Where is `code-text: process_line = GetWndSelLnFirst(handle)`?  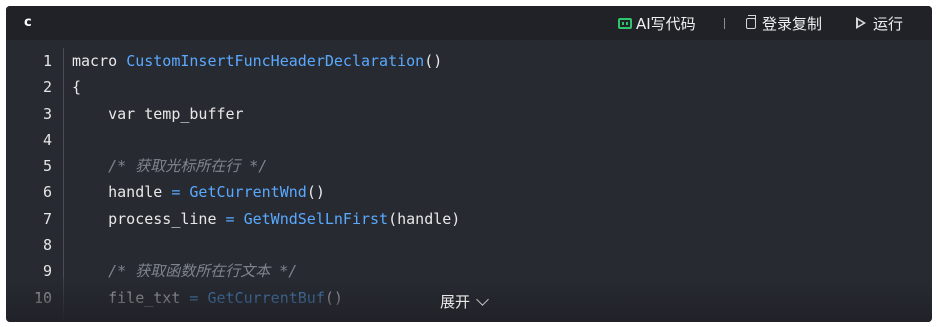 code-text: process_line = GetWndSelLnFirst(handle) is located at coordinates (266, 219).